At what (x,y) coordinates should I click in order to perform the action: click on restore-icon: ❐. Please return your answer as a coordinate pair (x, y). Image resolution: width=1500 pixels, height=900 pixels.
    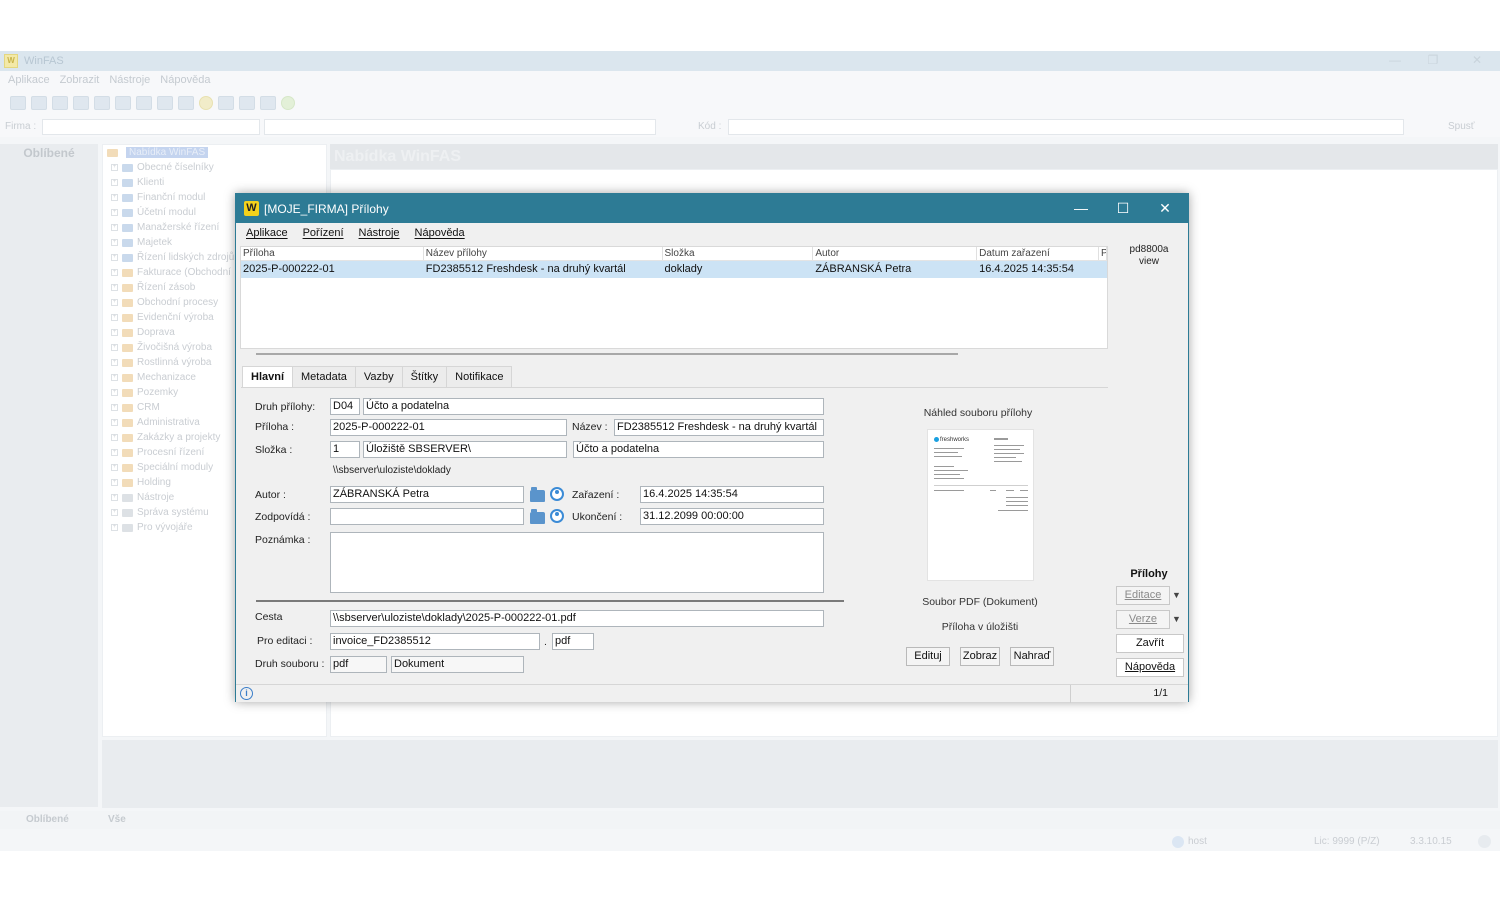
    Looking at the image, I should click on (1433, 60).